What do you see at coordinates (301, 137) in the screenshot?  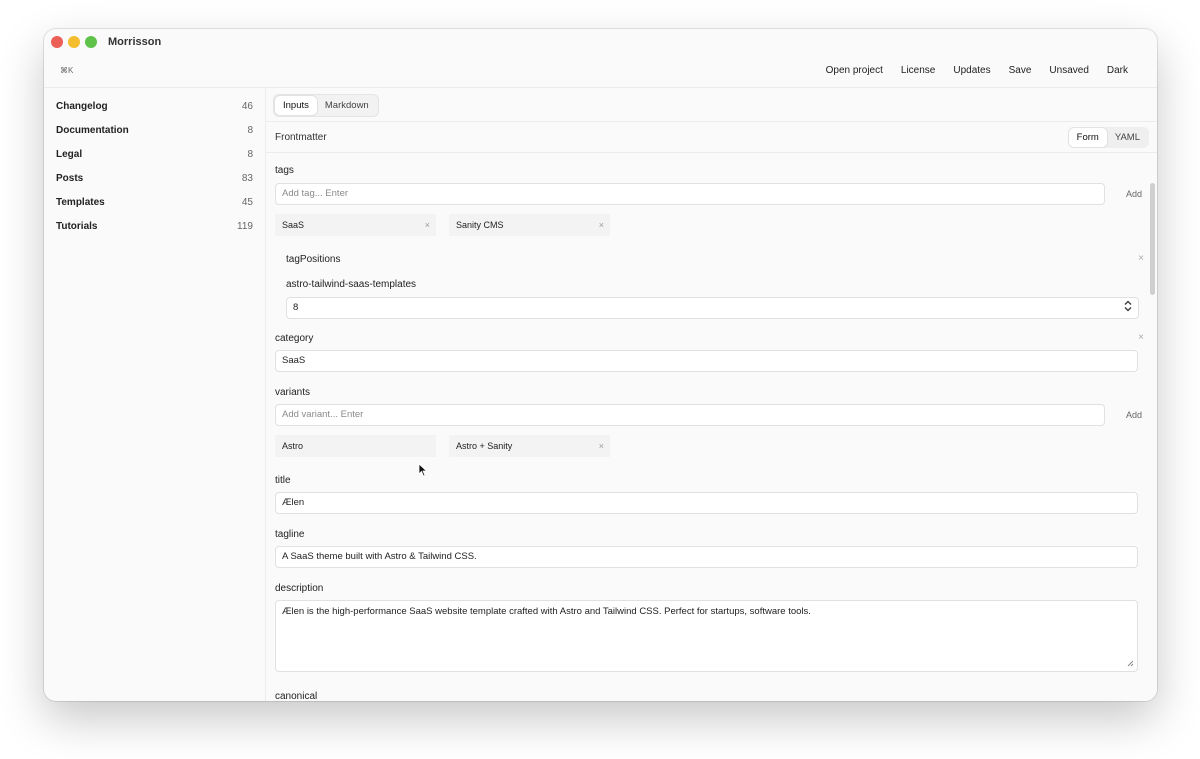 I see `frontmatter-title: Frontmatter` at bounding box center [301, 137].